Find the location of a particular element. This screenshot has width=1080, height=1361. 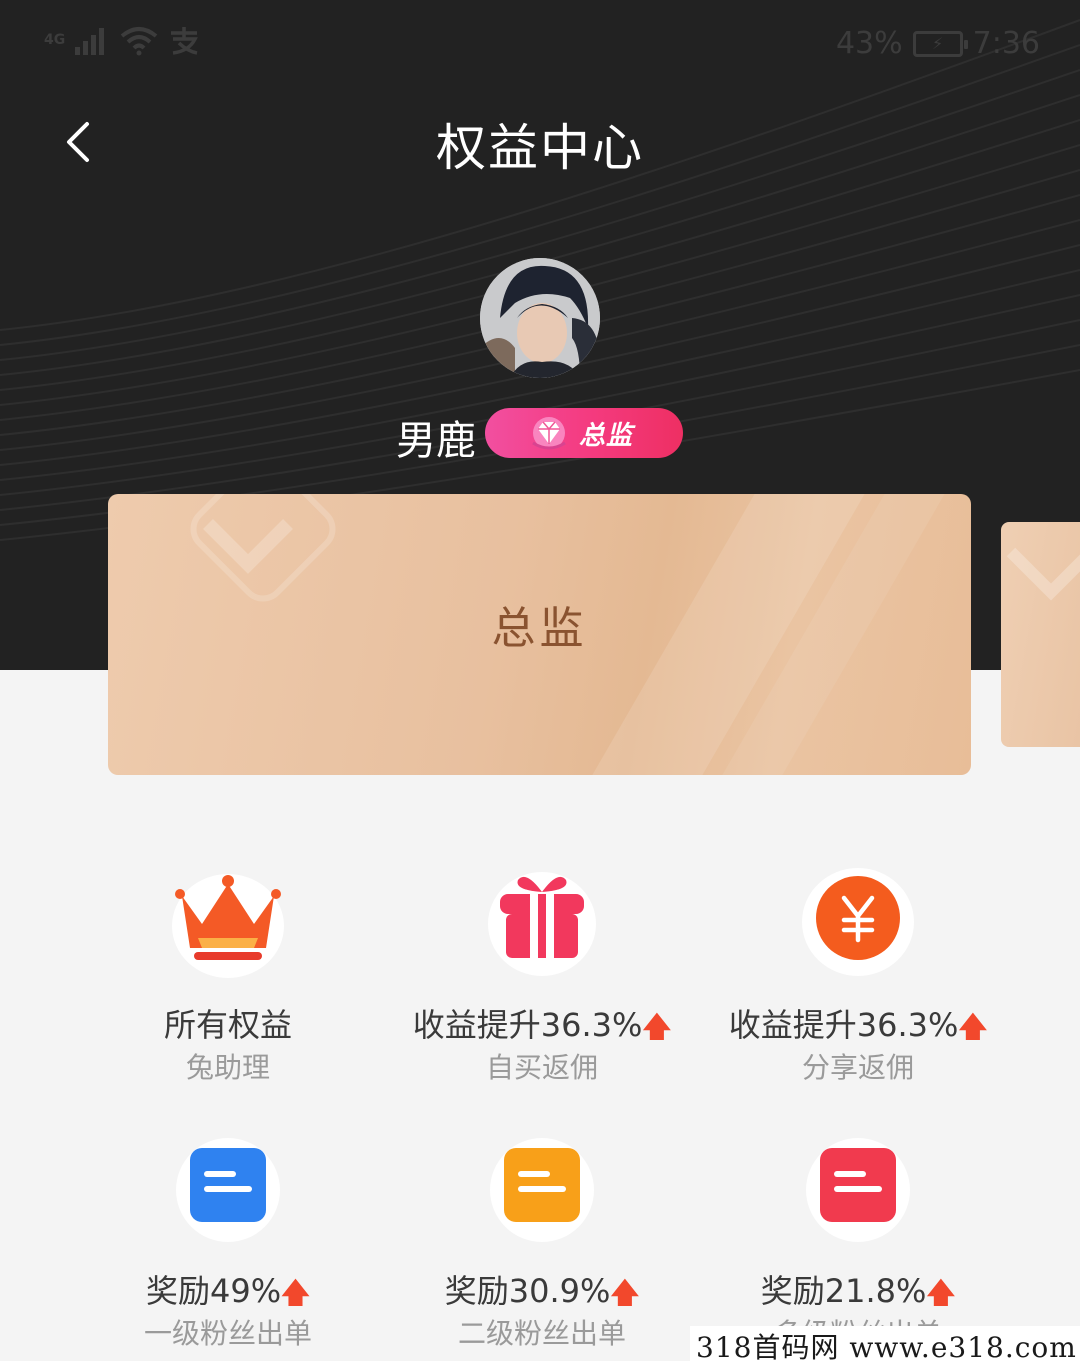

avatar-image is located at coordinates (540, 318).